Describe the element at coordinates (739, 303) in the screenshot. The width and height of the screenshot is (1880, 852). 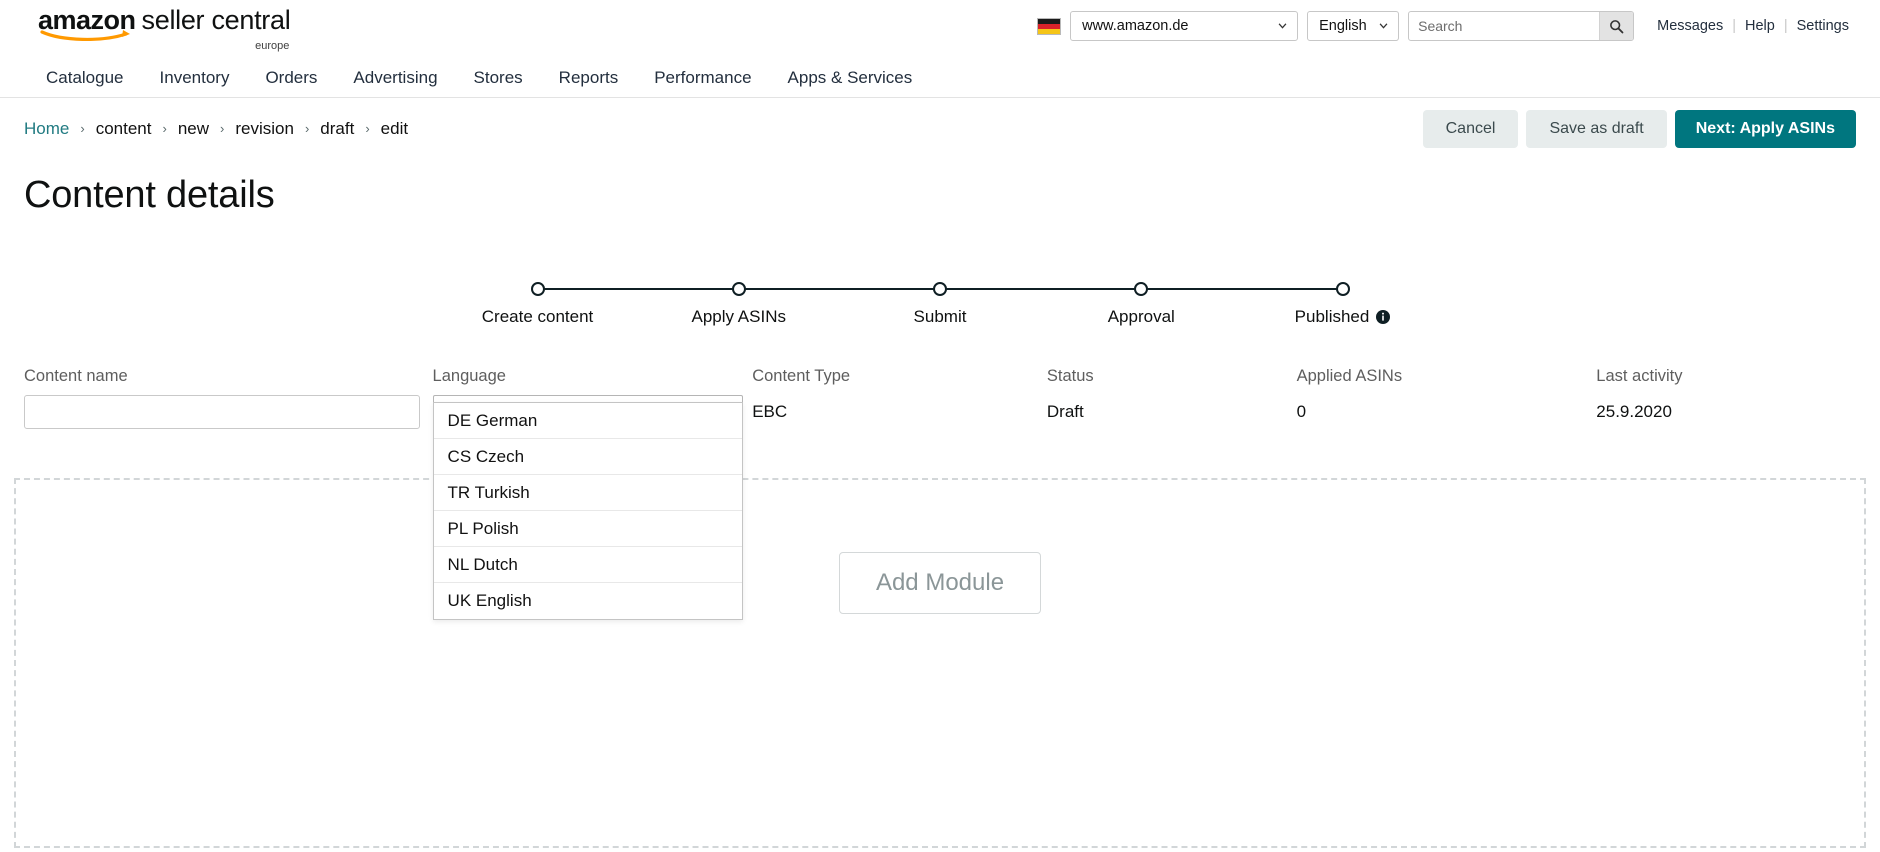
I see `step-apply-asins: Apply ASINs` at that location.